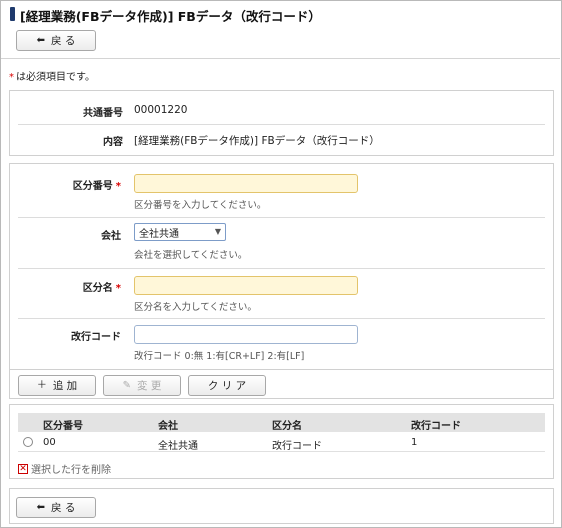 The image size is (562, 528). I want to click on common-no-label: 共通番号, so click(103, 113).